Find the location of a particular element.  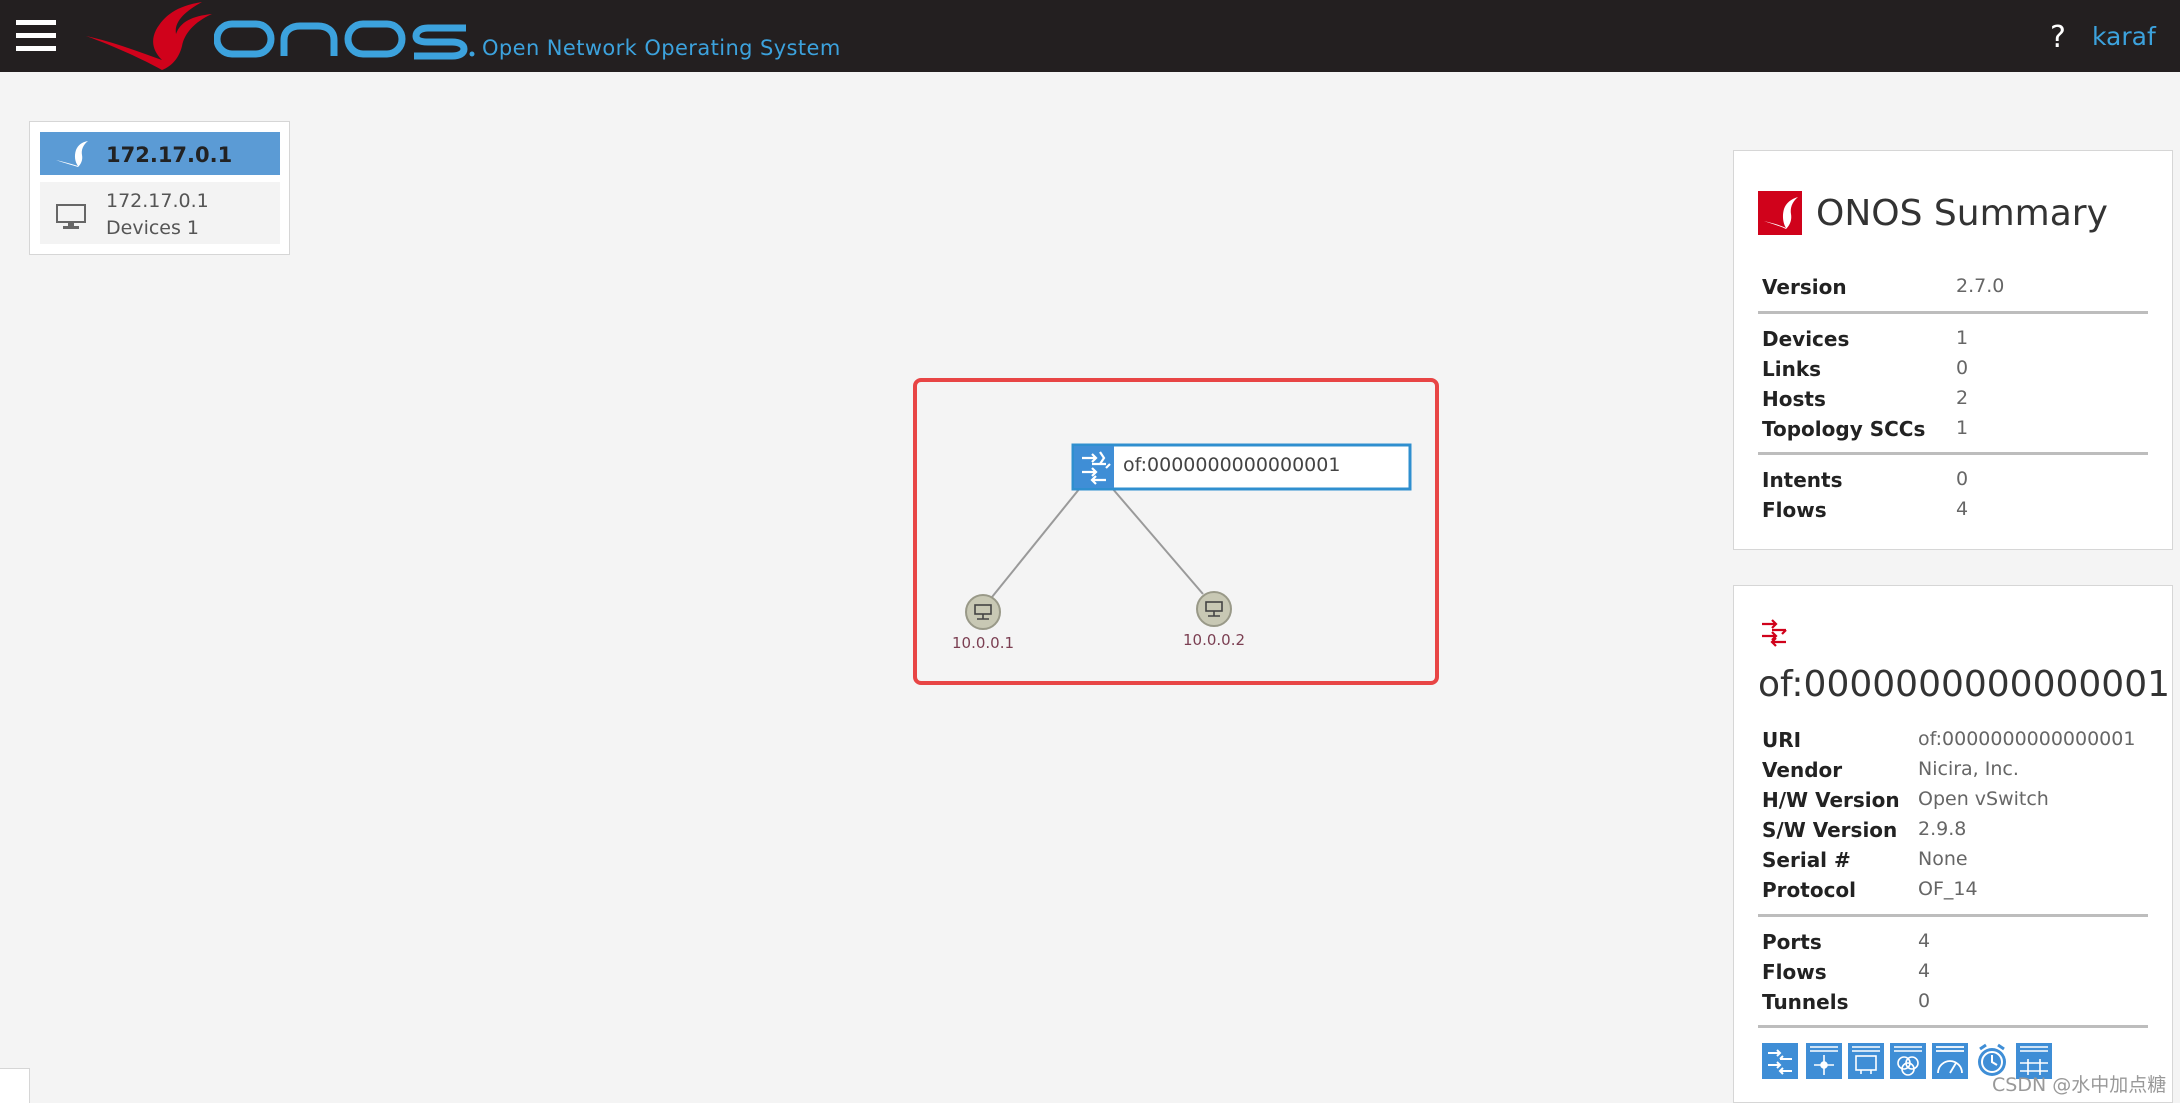

group-view-button is located at coordinates (1908, 1061).